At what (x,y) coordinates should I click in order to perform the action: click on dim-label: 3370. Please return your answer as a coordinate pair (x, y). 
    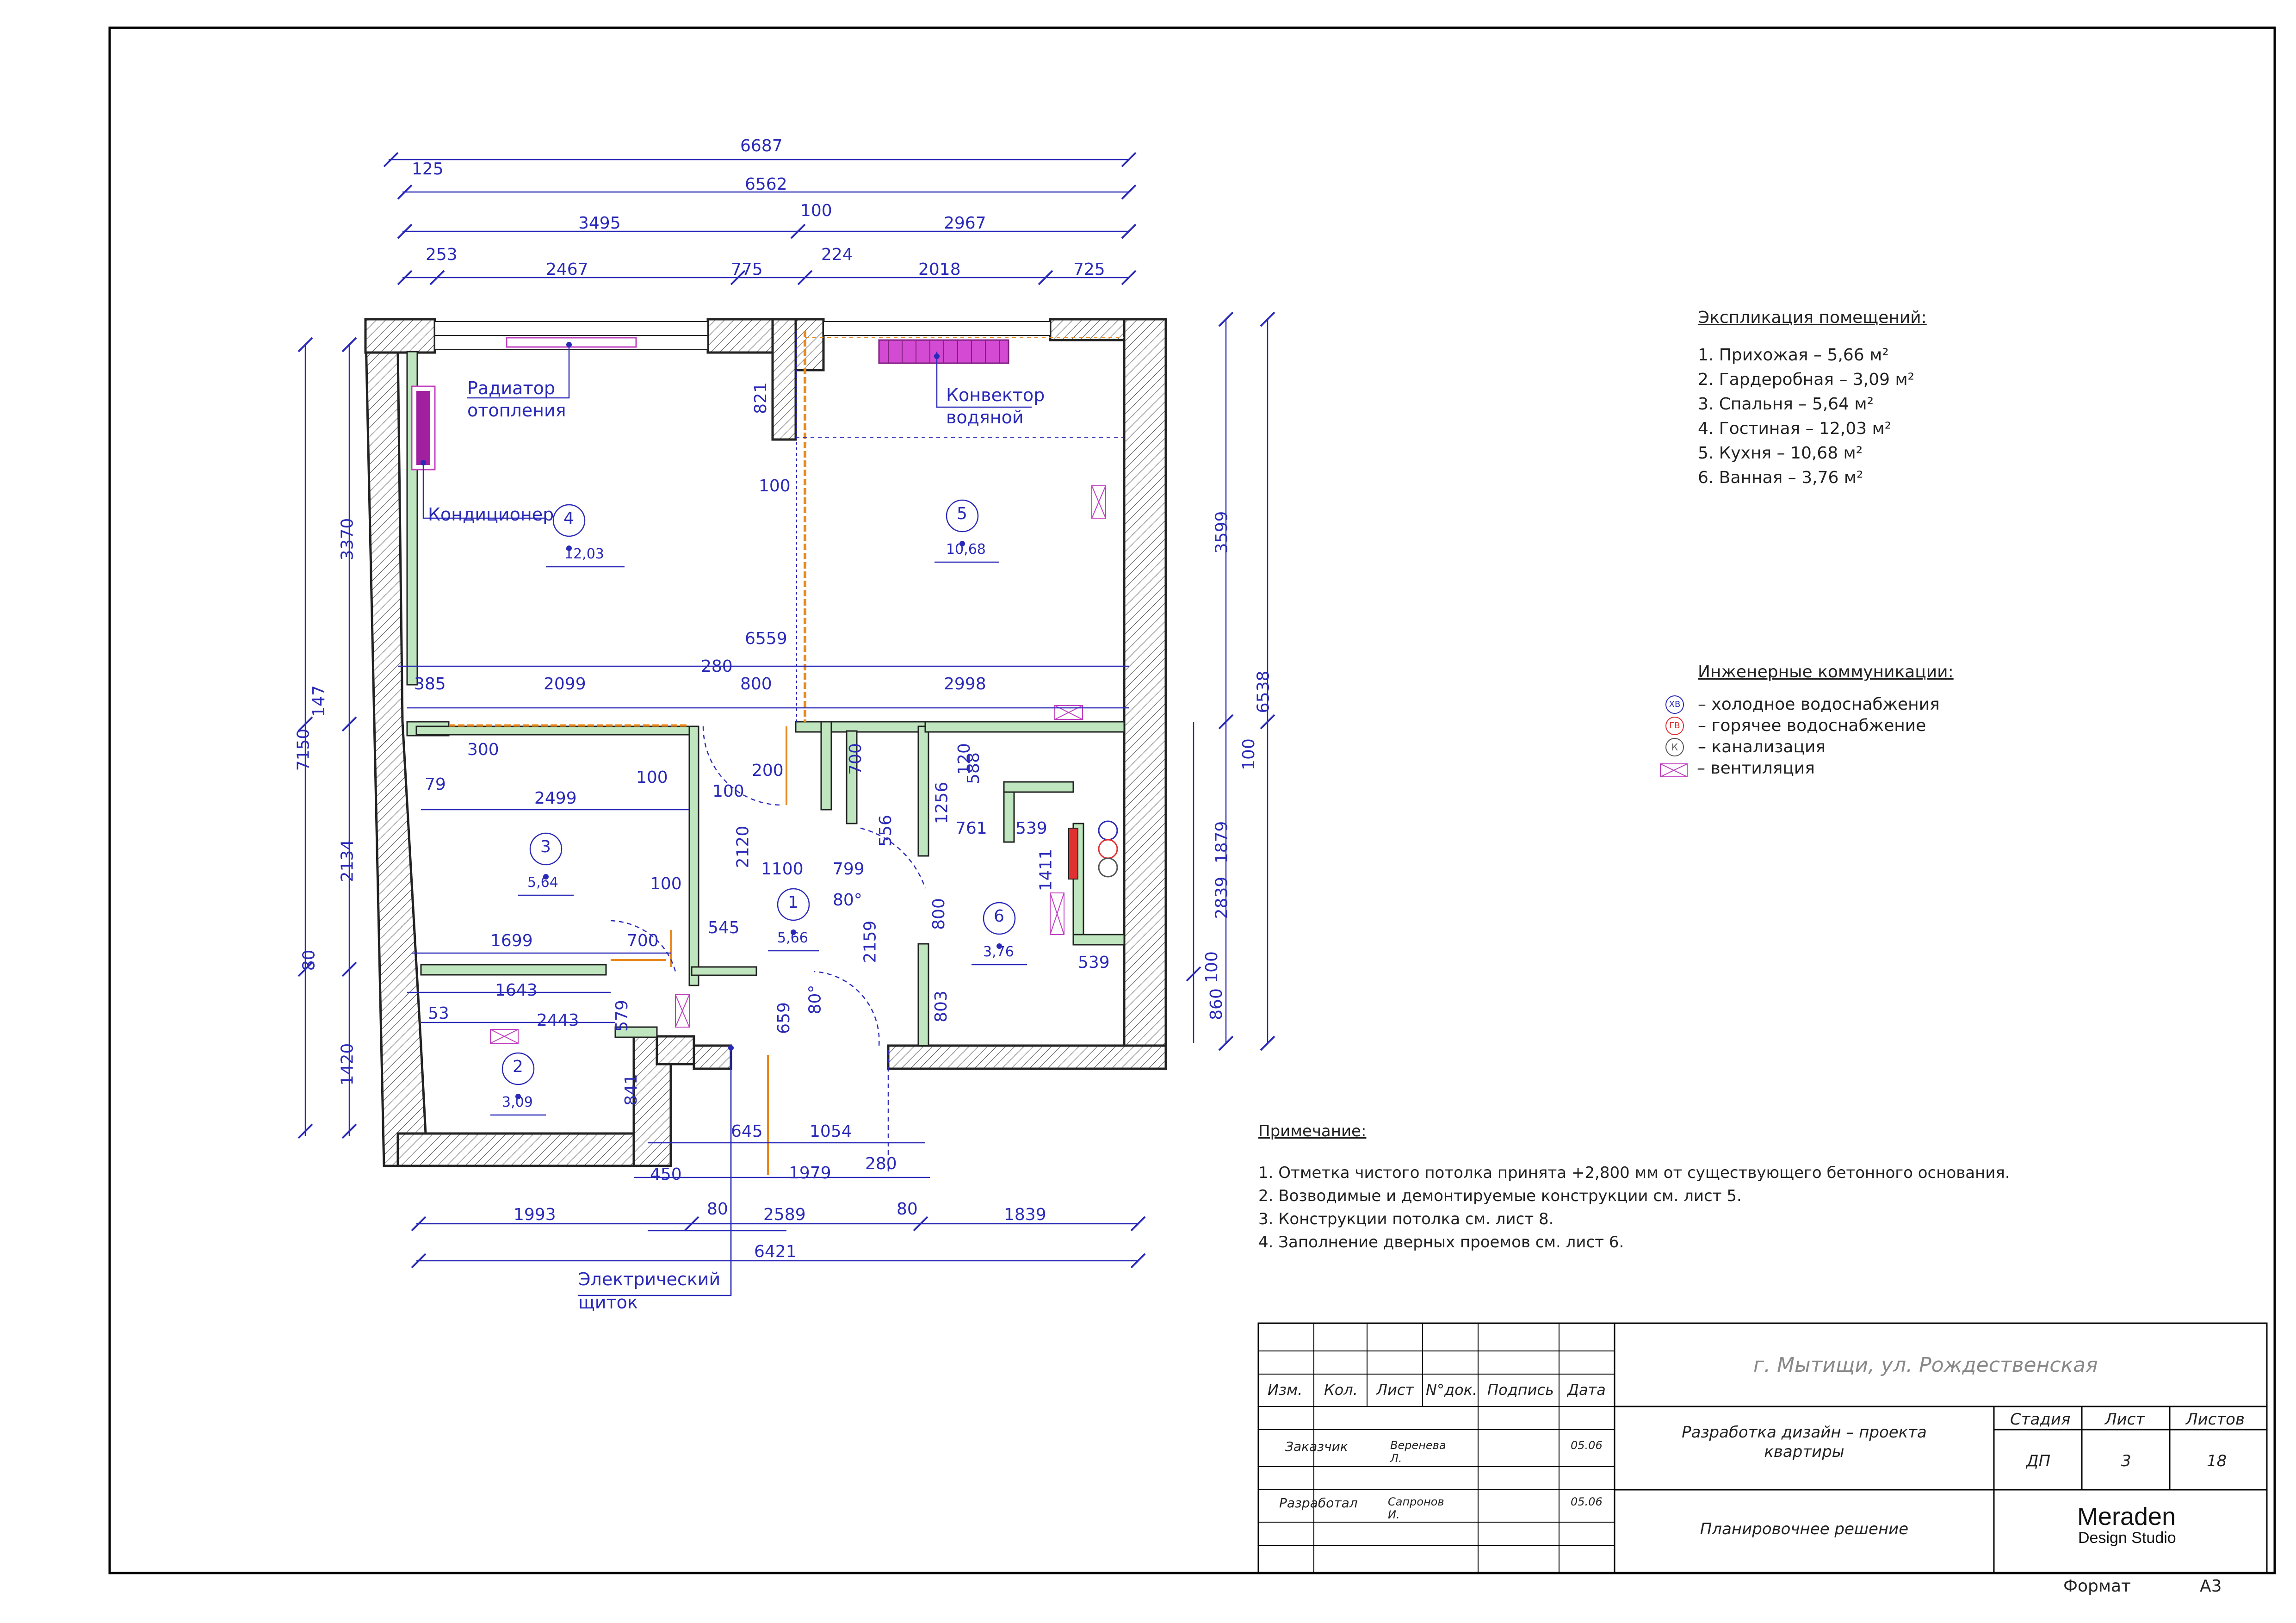
    Looking at the image, I should click on (347, 539).